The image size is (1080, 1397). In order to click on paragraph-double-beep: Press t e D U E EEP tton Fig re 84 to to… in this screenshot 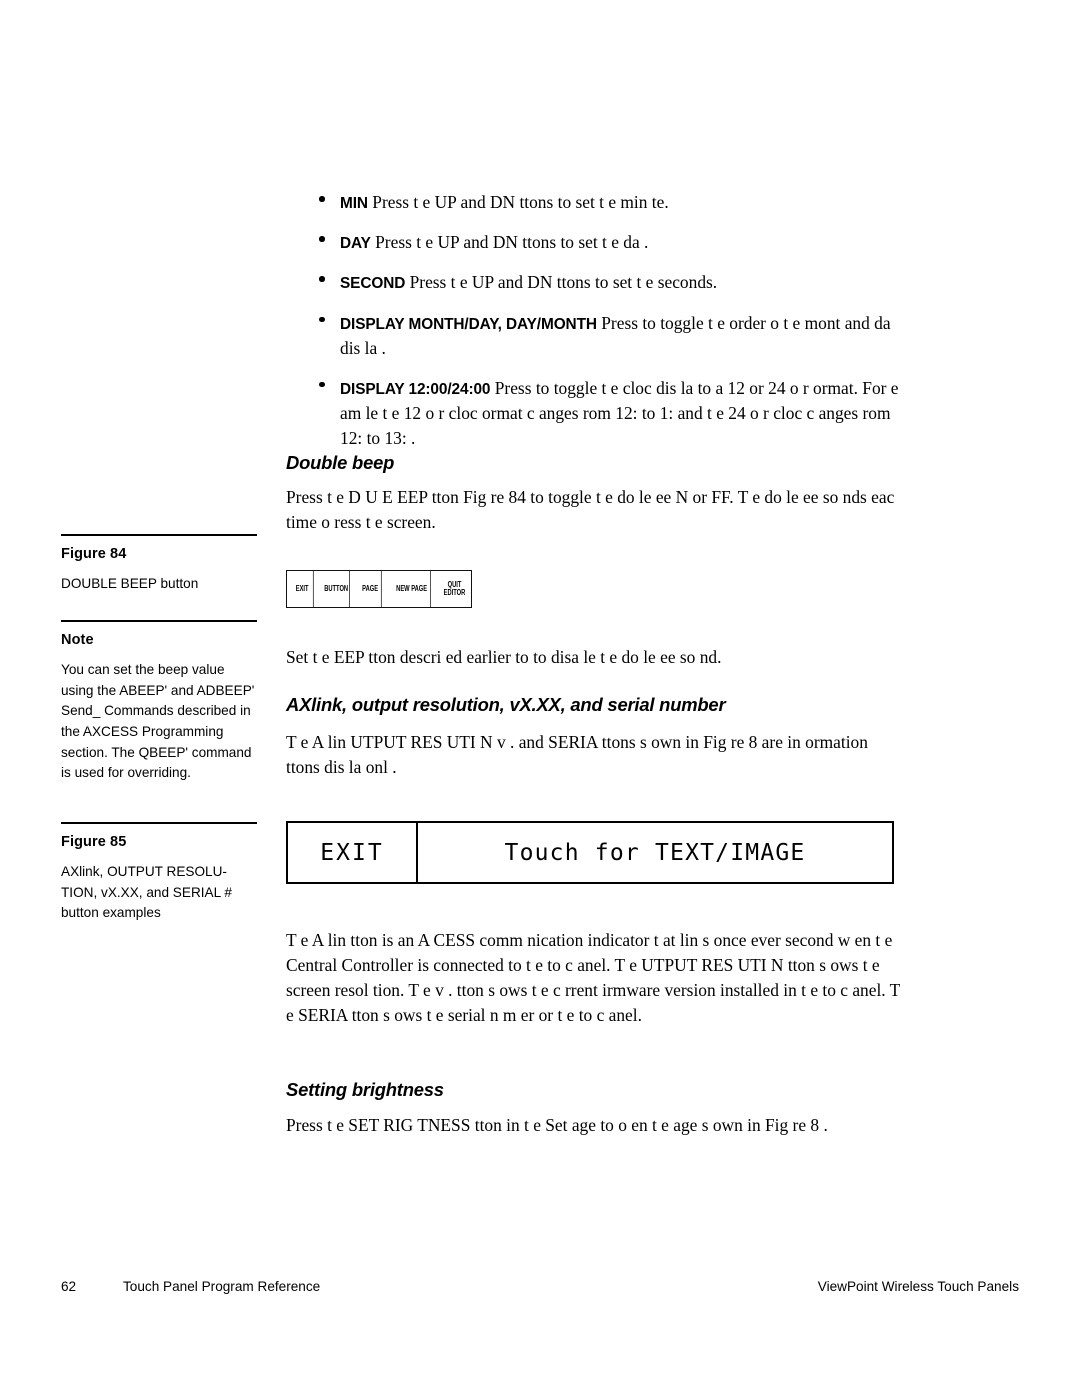, I will do `click(590, 510)`.